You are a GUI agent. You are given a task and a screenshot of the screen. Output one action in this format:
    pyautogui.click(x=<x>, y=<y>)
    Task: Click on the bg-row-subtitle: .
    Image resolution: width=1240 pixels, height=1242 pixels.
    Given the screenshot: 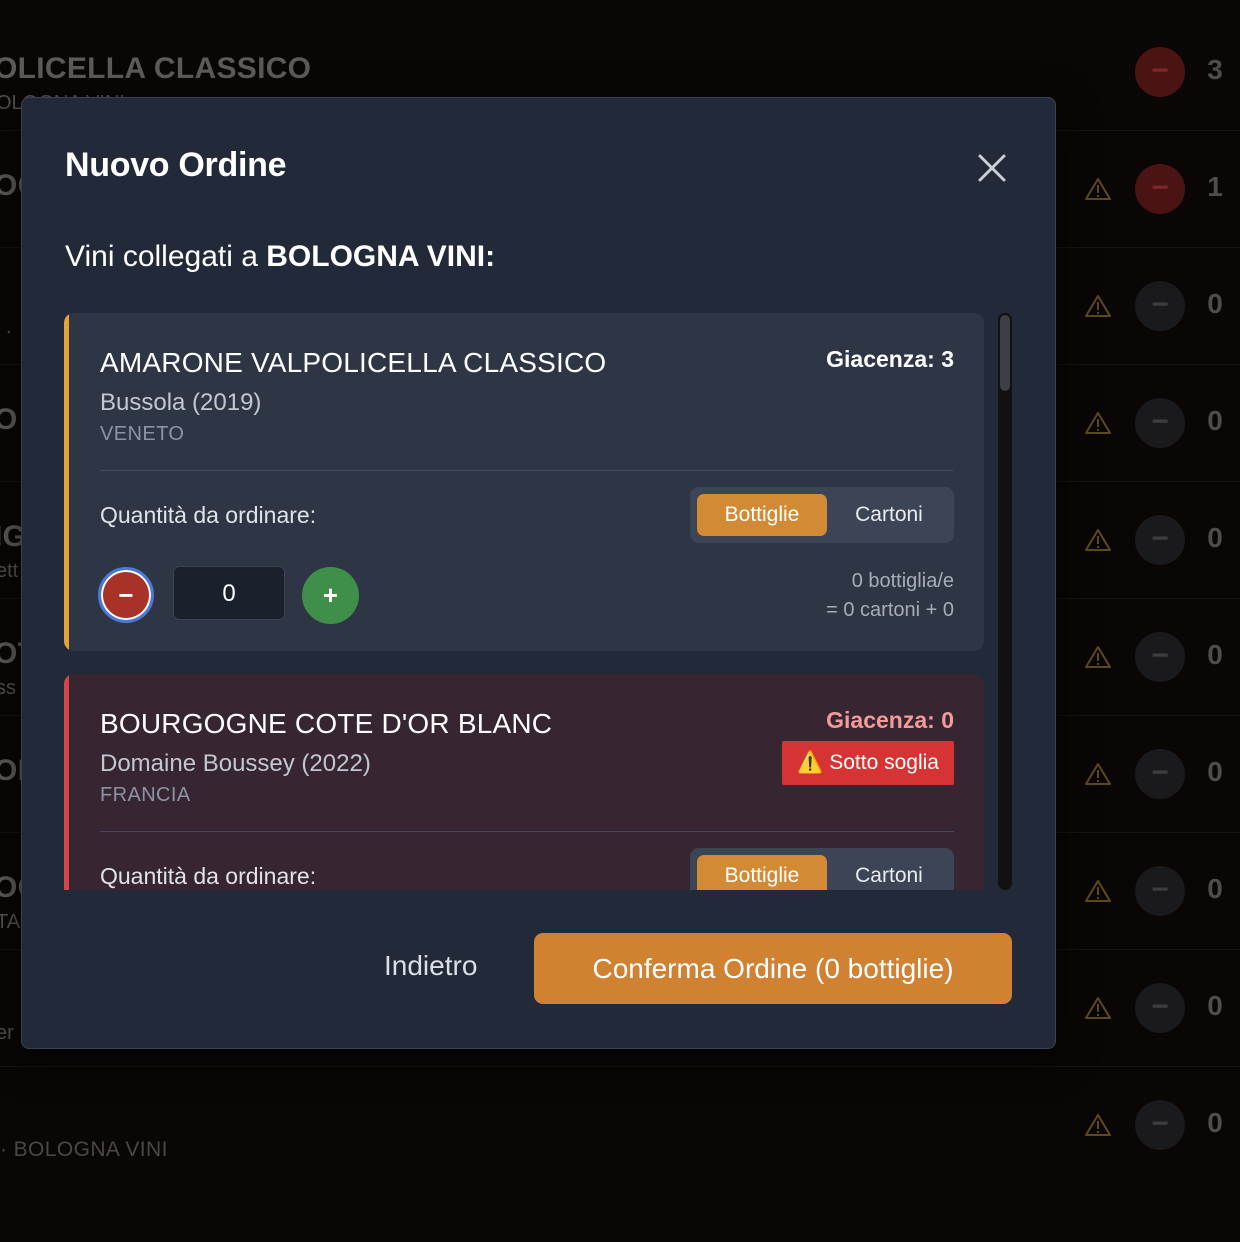 What is the action you would take?
    pyautogui.click(x=9, y=327)
    